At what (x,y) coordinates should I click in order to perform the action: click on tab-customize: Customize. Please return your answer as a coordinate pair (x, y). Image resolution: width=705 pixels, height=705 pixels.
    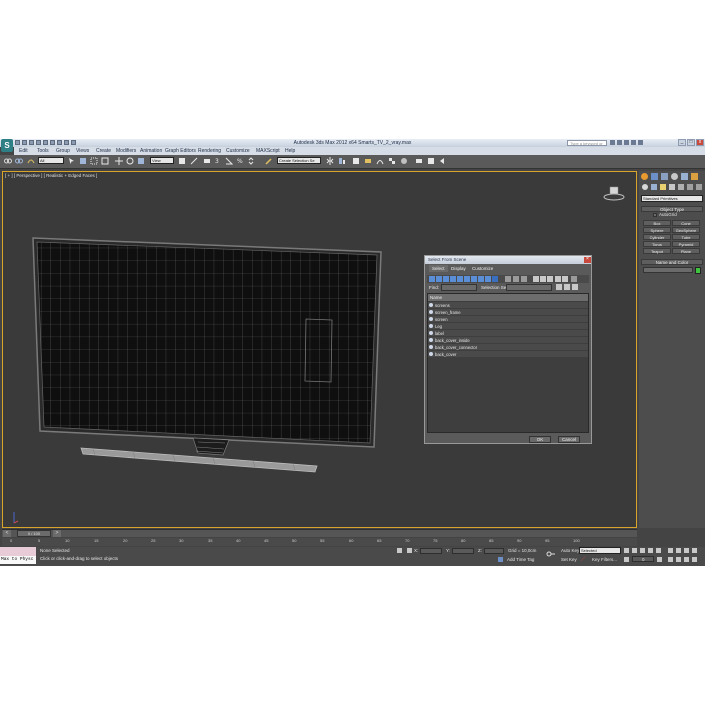
    Looking at the image, I should click on (482, 268).